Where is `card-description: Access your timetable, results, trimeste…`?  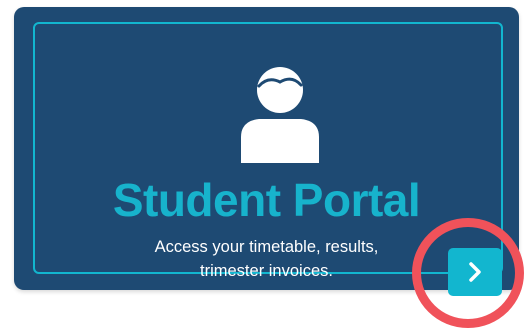
card-description: Access your timetable, results, trimeste… is located at coordinates (266, 259).